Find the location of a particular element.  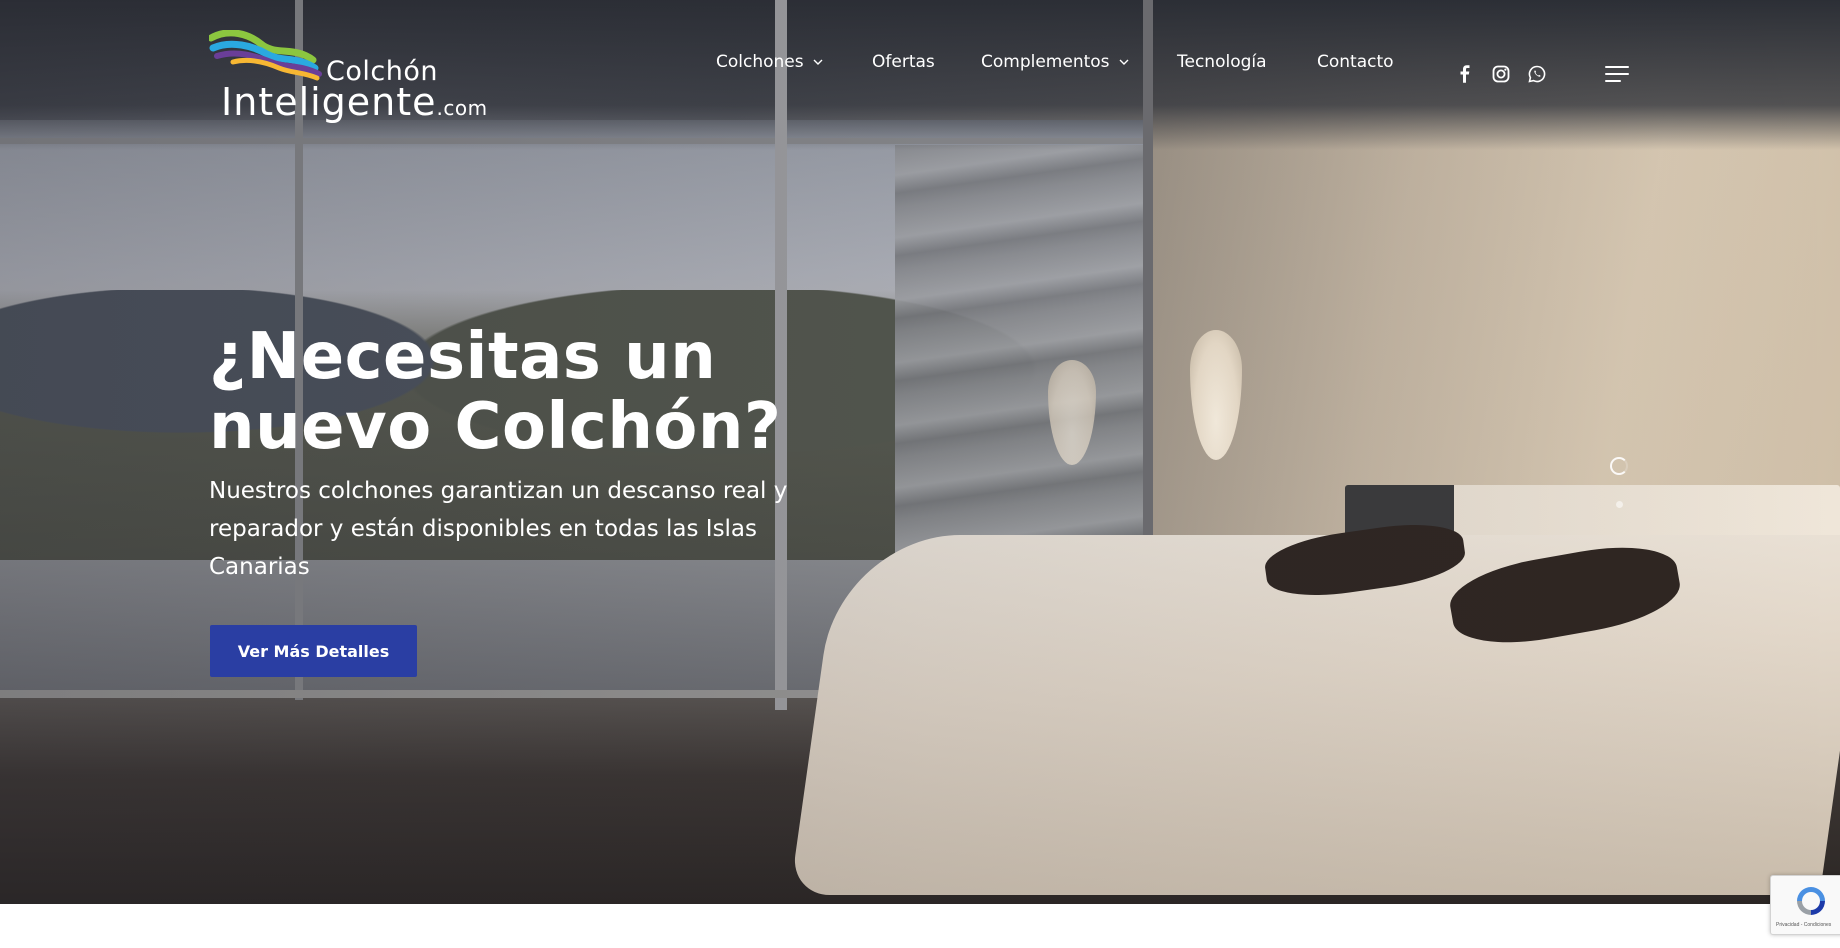

logo-swoosh-icon is located at coordinates (265, 55).